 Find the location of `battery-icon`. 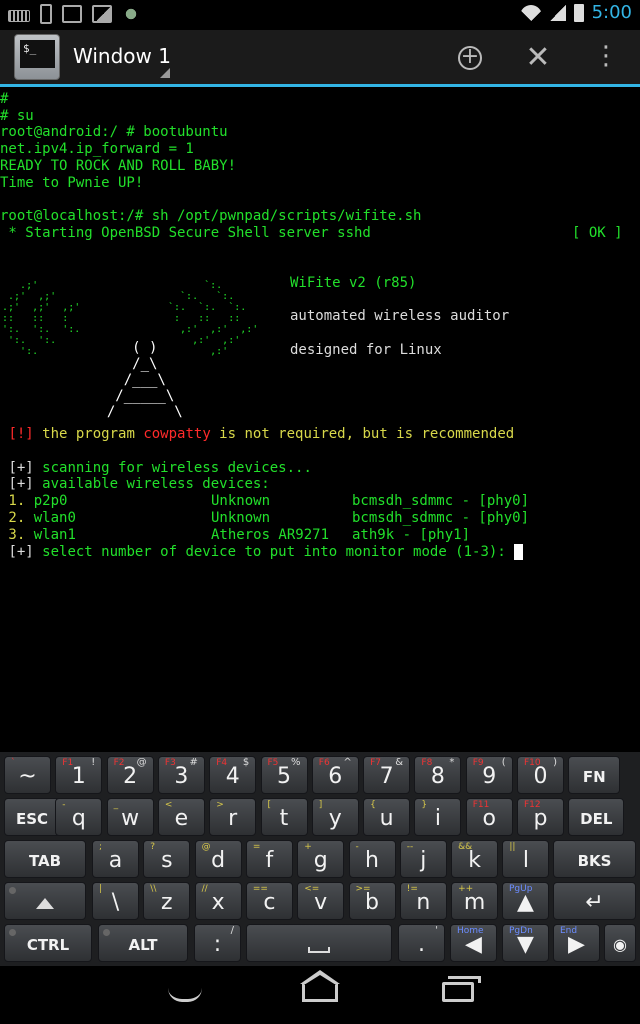

battery-icon is located at coordinates (578, 12).